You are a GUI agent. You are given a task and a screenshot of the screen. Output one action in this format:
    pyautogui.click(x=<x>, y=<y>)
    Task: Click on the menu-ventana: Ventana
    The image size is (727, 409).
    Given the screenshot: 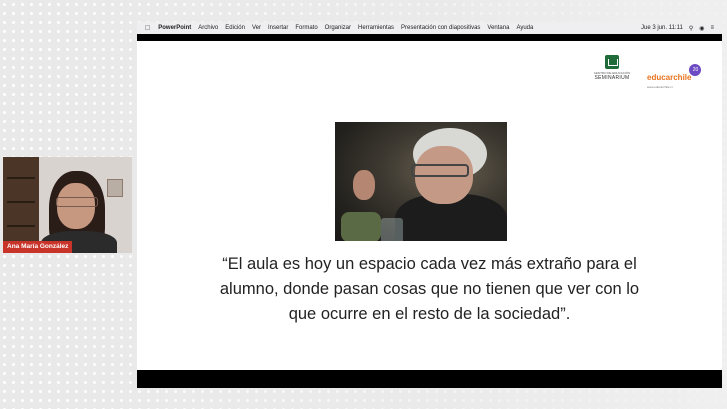 What is the action you would take?
    pyautogui.click(x=498, y=28)
    